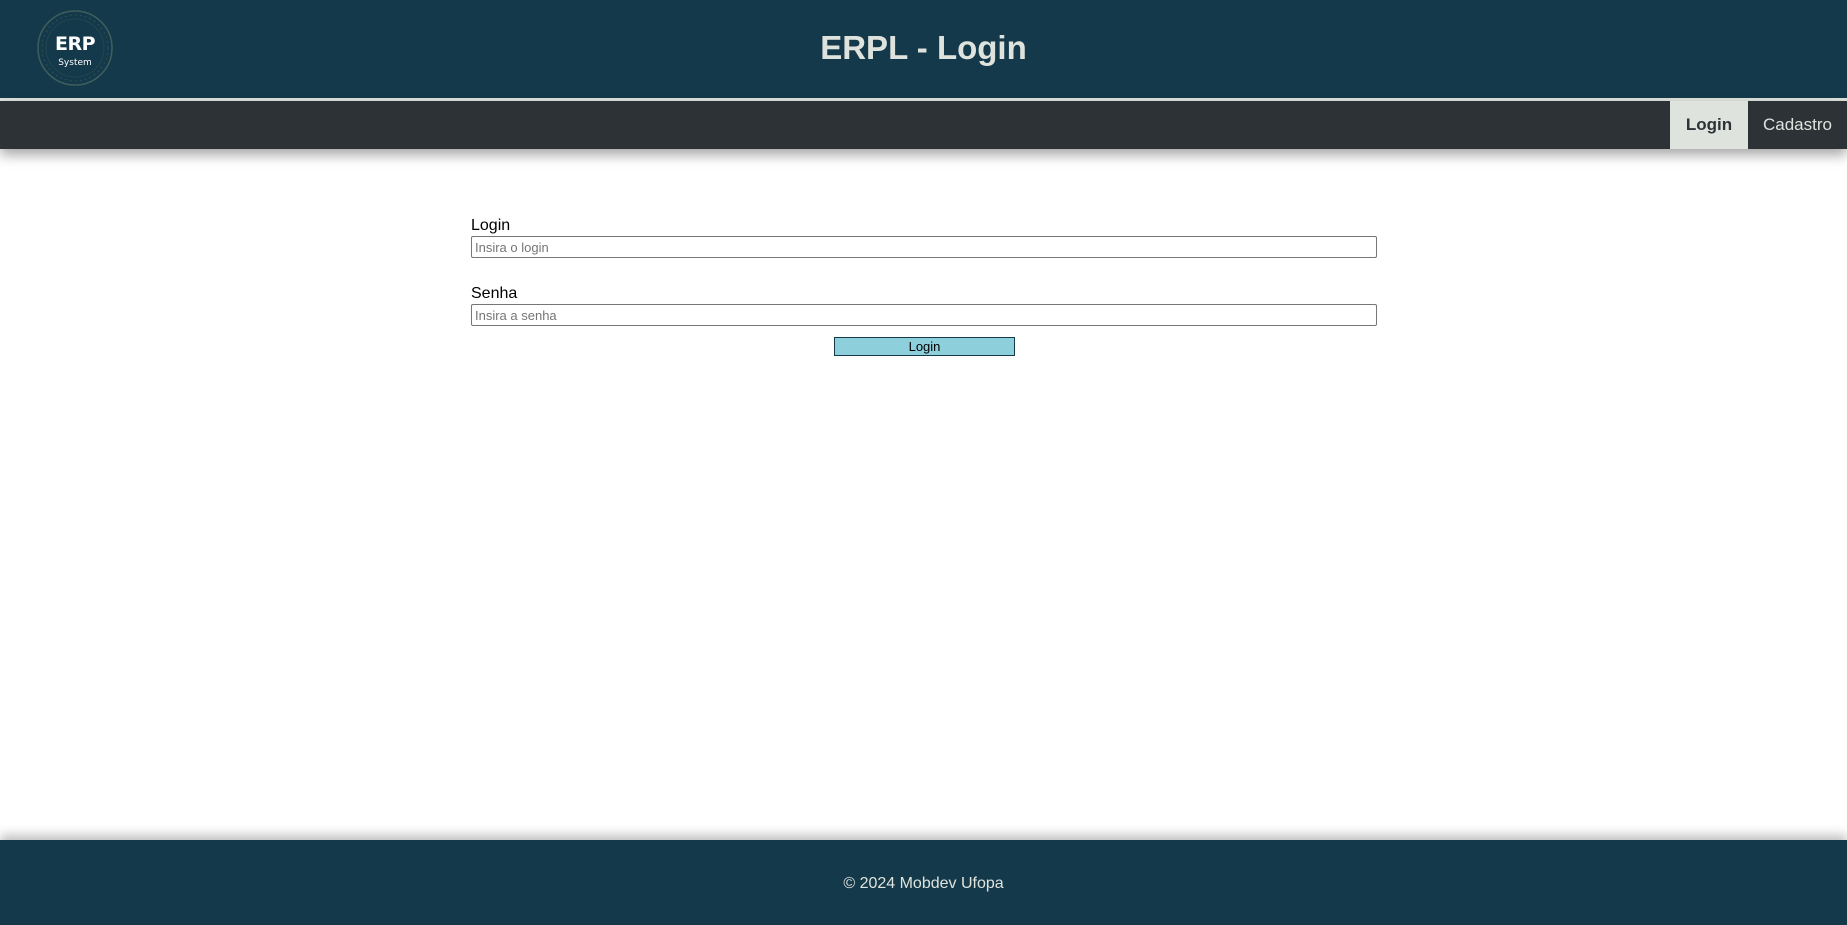 This screenshot has height=925, width=1847. I want to click on password-field-group: Senha, so click(924, 305).